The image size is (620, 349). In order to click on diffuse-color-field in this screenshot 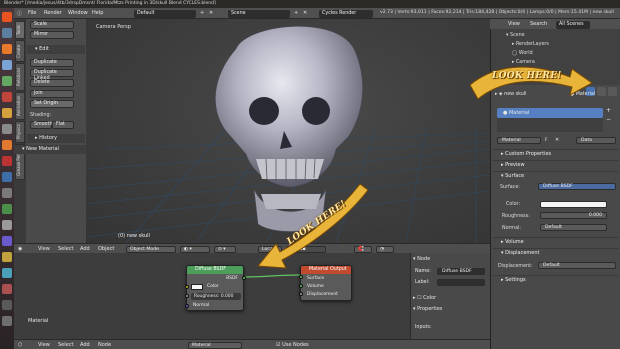, I will do `click(573, 204)`.